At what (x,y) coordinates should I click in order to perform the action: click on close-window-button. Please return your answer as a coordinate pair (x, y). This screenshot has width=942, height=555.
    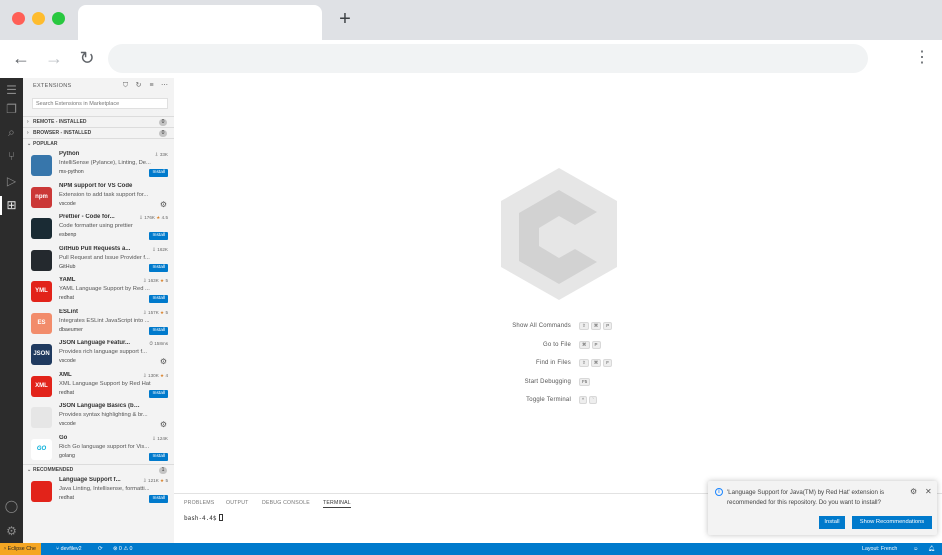
    Looking at the image, I should click on (18, 18).